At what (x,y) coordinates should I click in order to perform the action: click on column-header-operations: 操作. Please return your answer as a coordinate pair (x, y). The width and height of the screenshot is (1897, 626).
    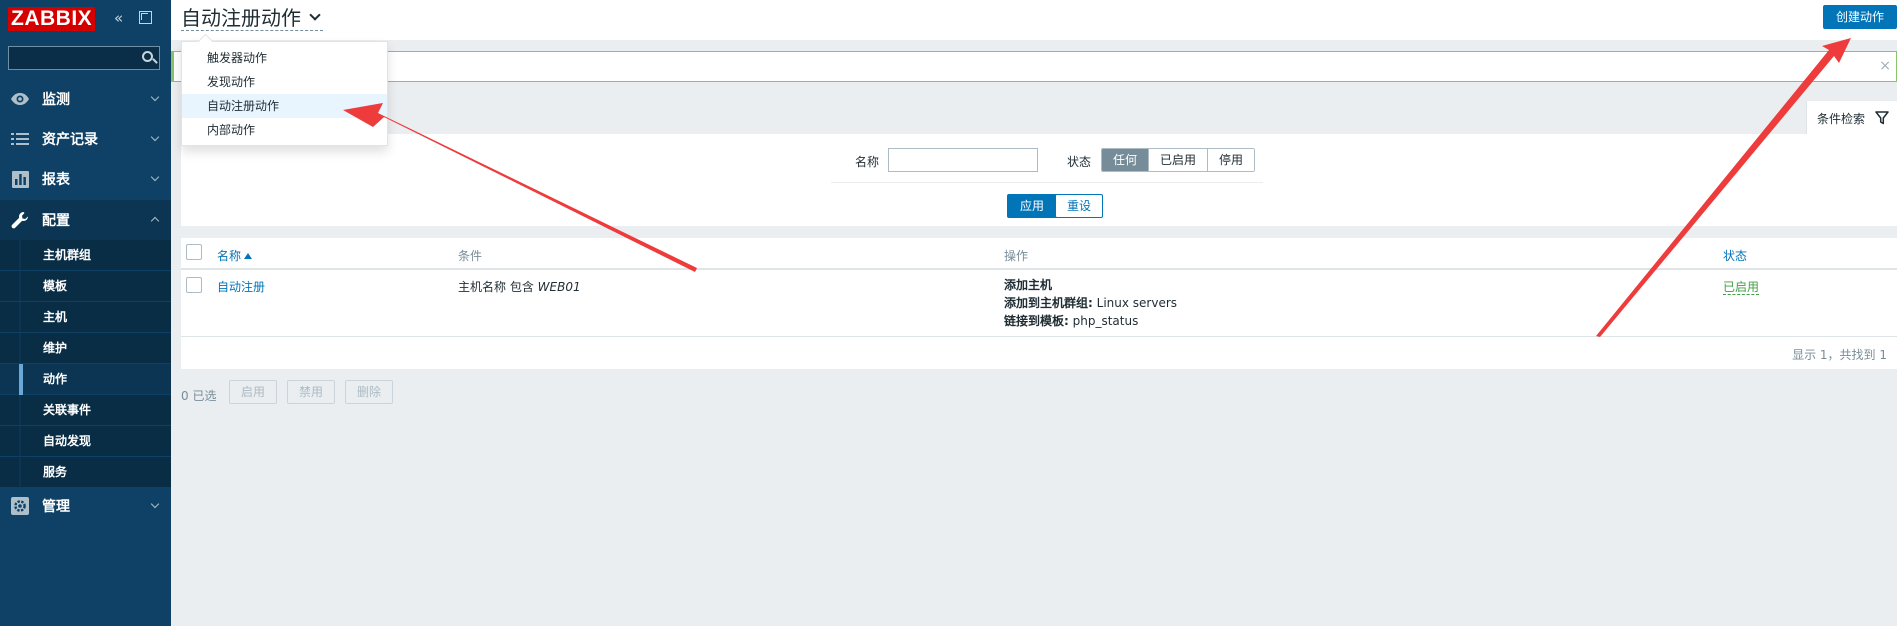
    Looking at the image, I should click on (1016, 256).